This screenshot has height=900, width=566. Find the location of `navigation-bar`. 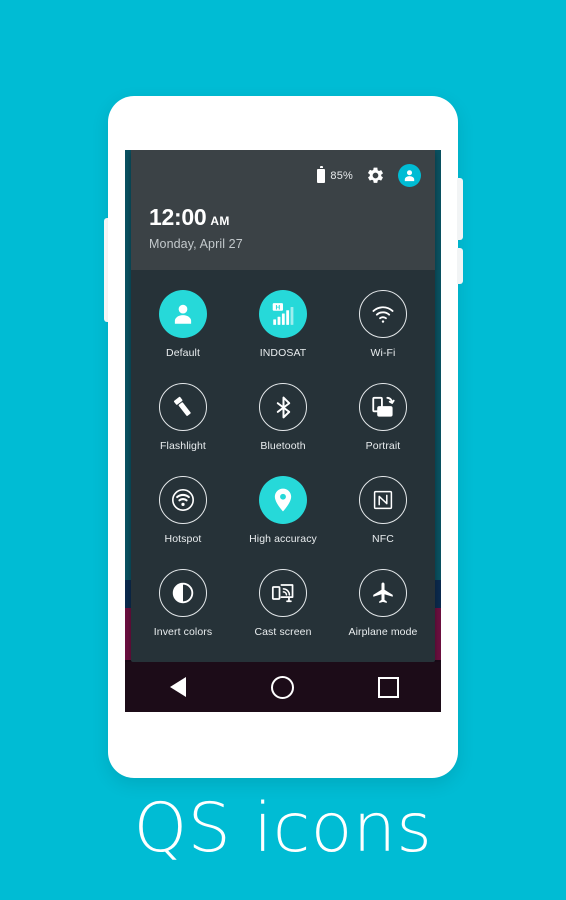

navigation-bar is located at coordinates (283, 687).